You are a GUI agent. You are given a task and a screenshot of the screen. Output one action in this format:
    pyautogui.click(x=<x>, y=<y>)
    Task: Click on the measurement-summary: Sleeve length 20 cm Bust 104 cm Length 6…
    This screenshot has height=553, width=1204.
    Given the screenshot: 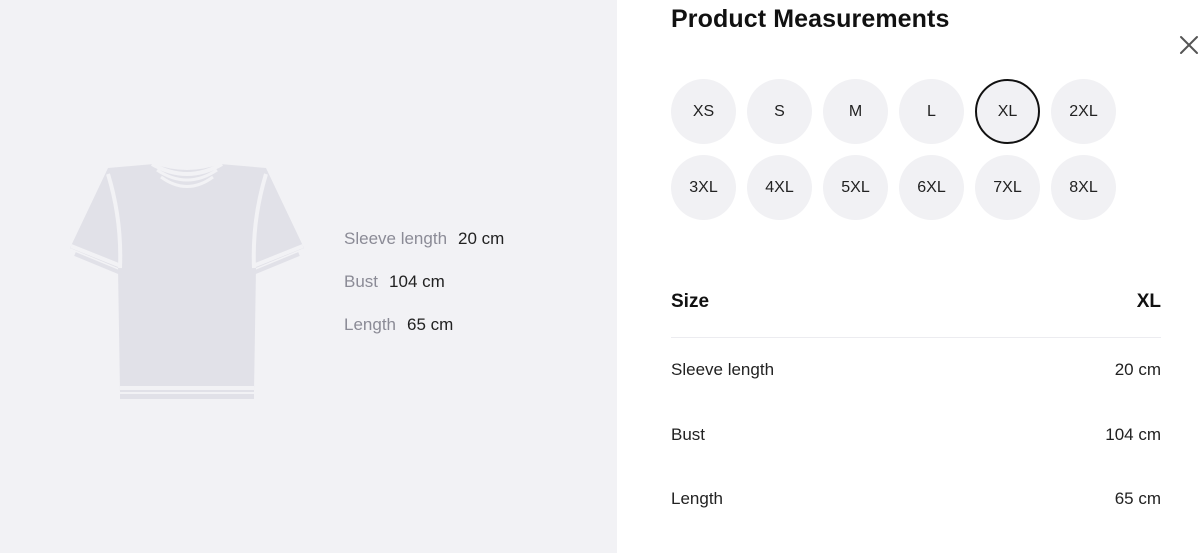 What is the action you would take?
    pyautogui.click(x=424, y=293)
    